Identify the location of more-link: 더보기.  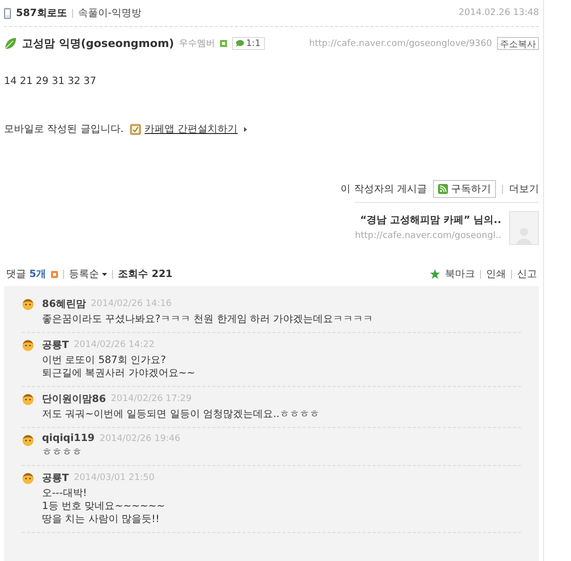
(524, 189).